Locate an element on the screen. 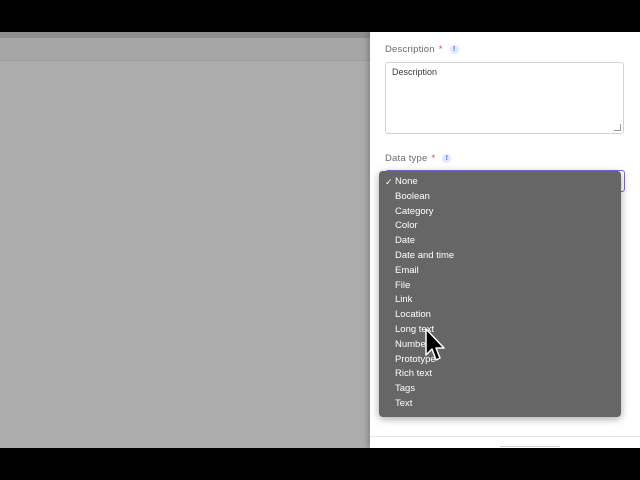 This screenshot has height=480, width=640. option-label: None is located at coordinates (406, 181).